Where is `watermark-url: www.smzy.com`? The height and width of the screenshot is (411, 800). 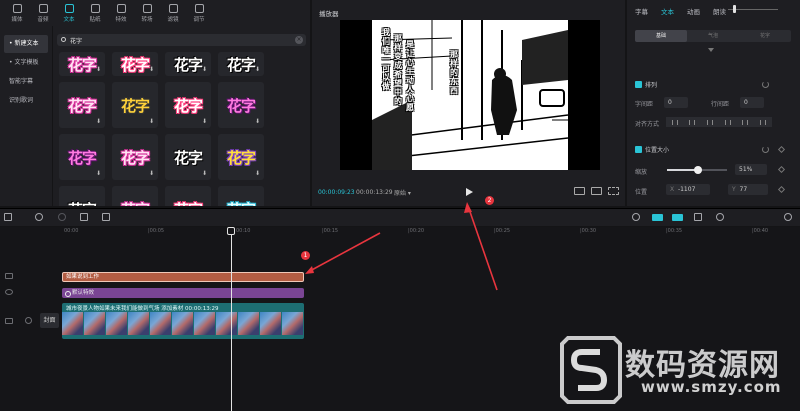 watermark-url: www.smzy.com is located at coordinates (711, 387).